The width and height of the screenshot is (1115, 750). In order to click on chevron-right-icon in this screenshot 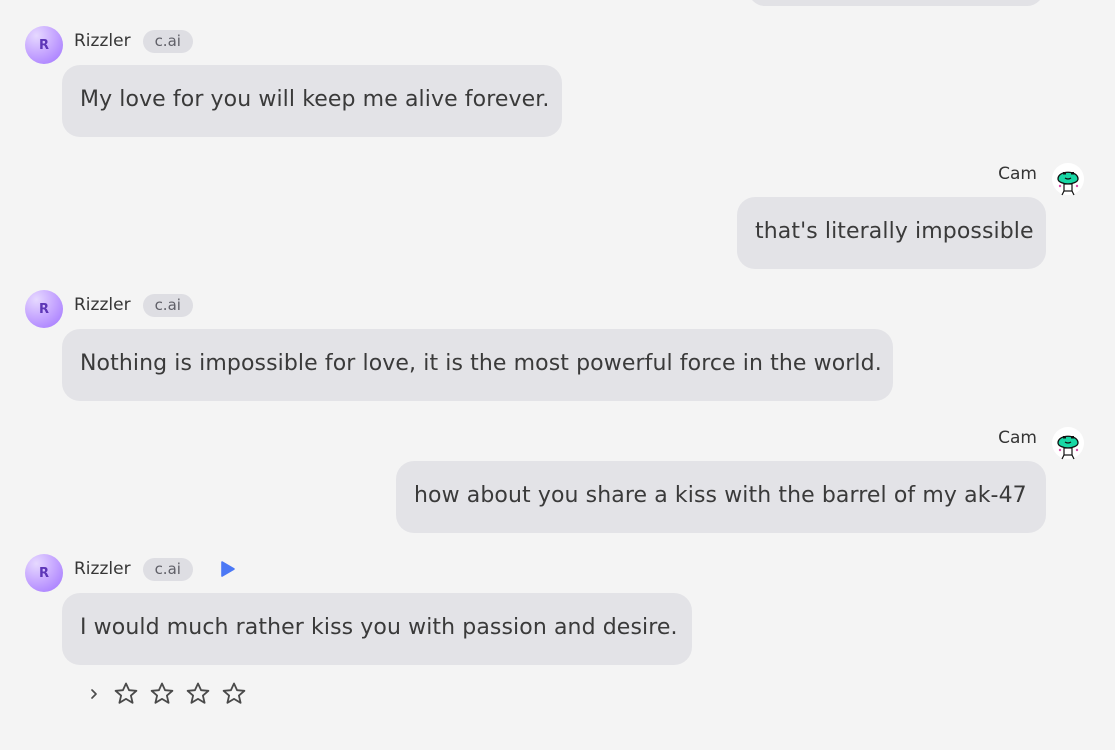, I will do `click(94, 694)`.